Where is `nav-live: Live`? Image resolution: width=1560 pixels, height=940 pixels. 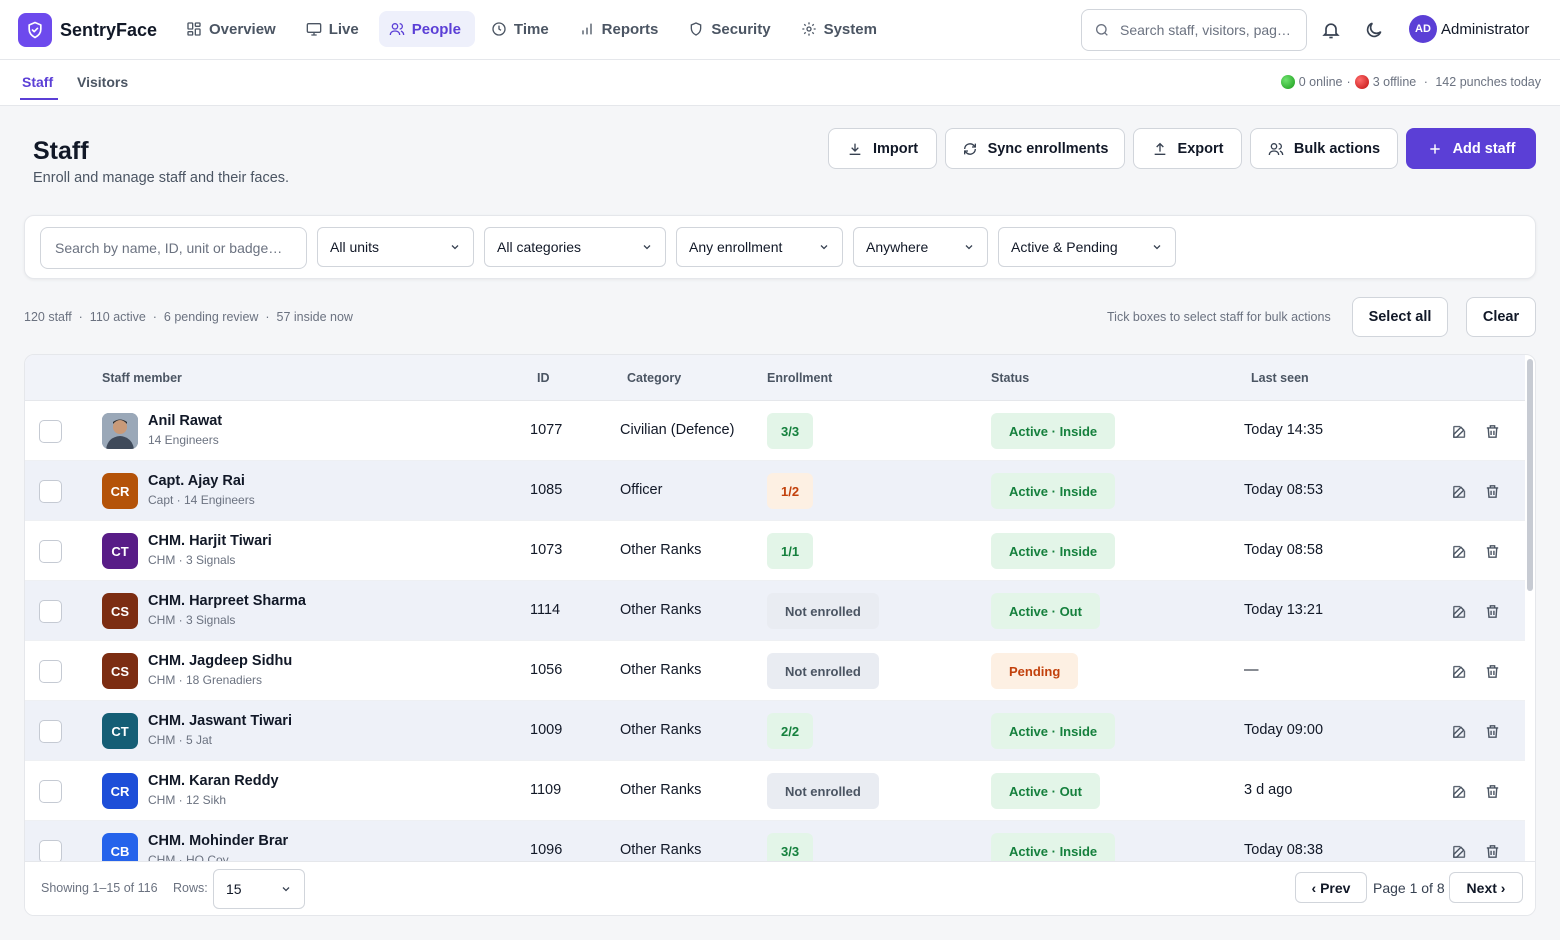
nav-live: Live is located at coordinates (334, 29).